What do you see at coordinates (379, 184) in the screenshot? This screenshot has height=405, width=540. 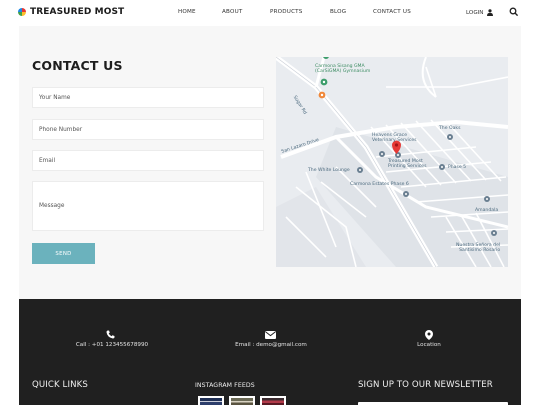 I see `map-label-estates: Carmona Estates Phase 6` at bounding box center [379, 184].